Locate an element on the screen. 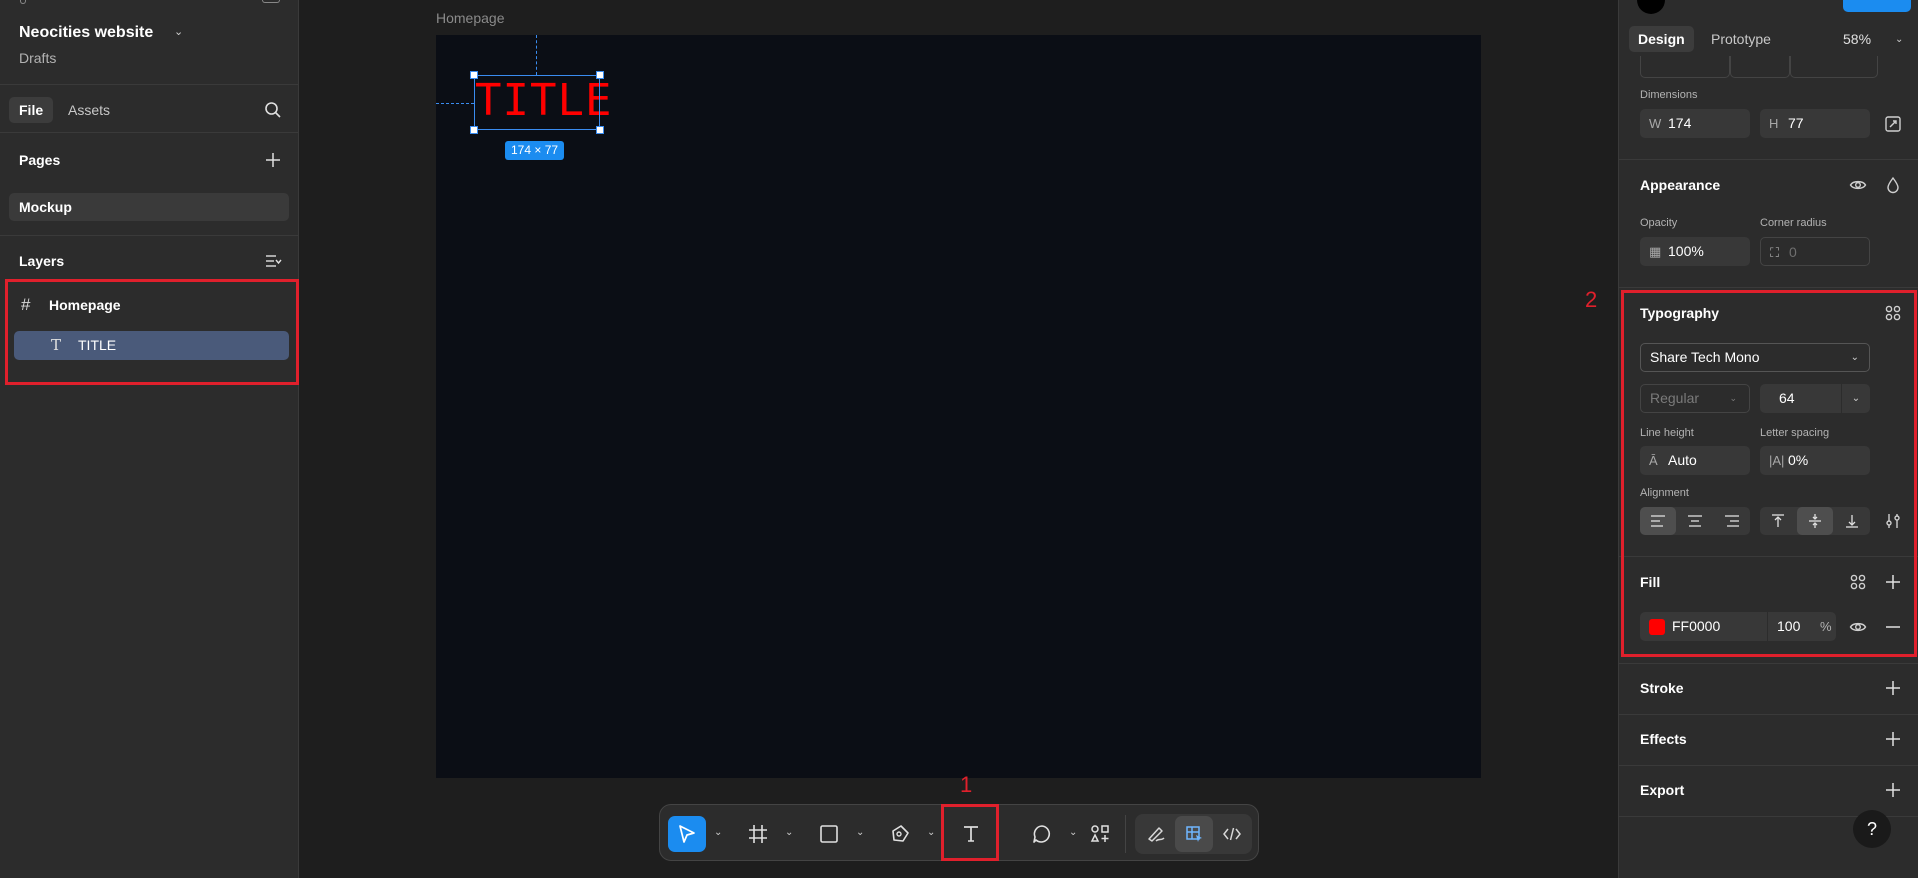  avatar is located at coordinates (1651, 7).